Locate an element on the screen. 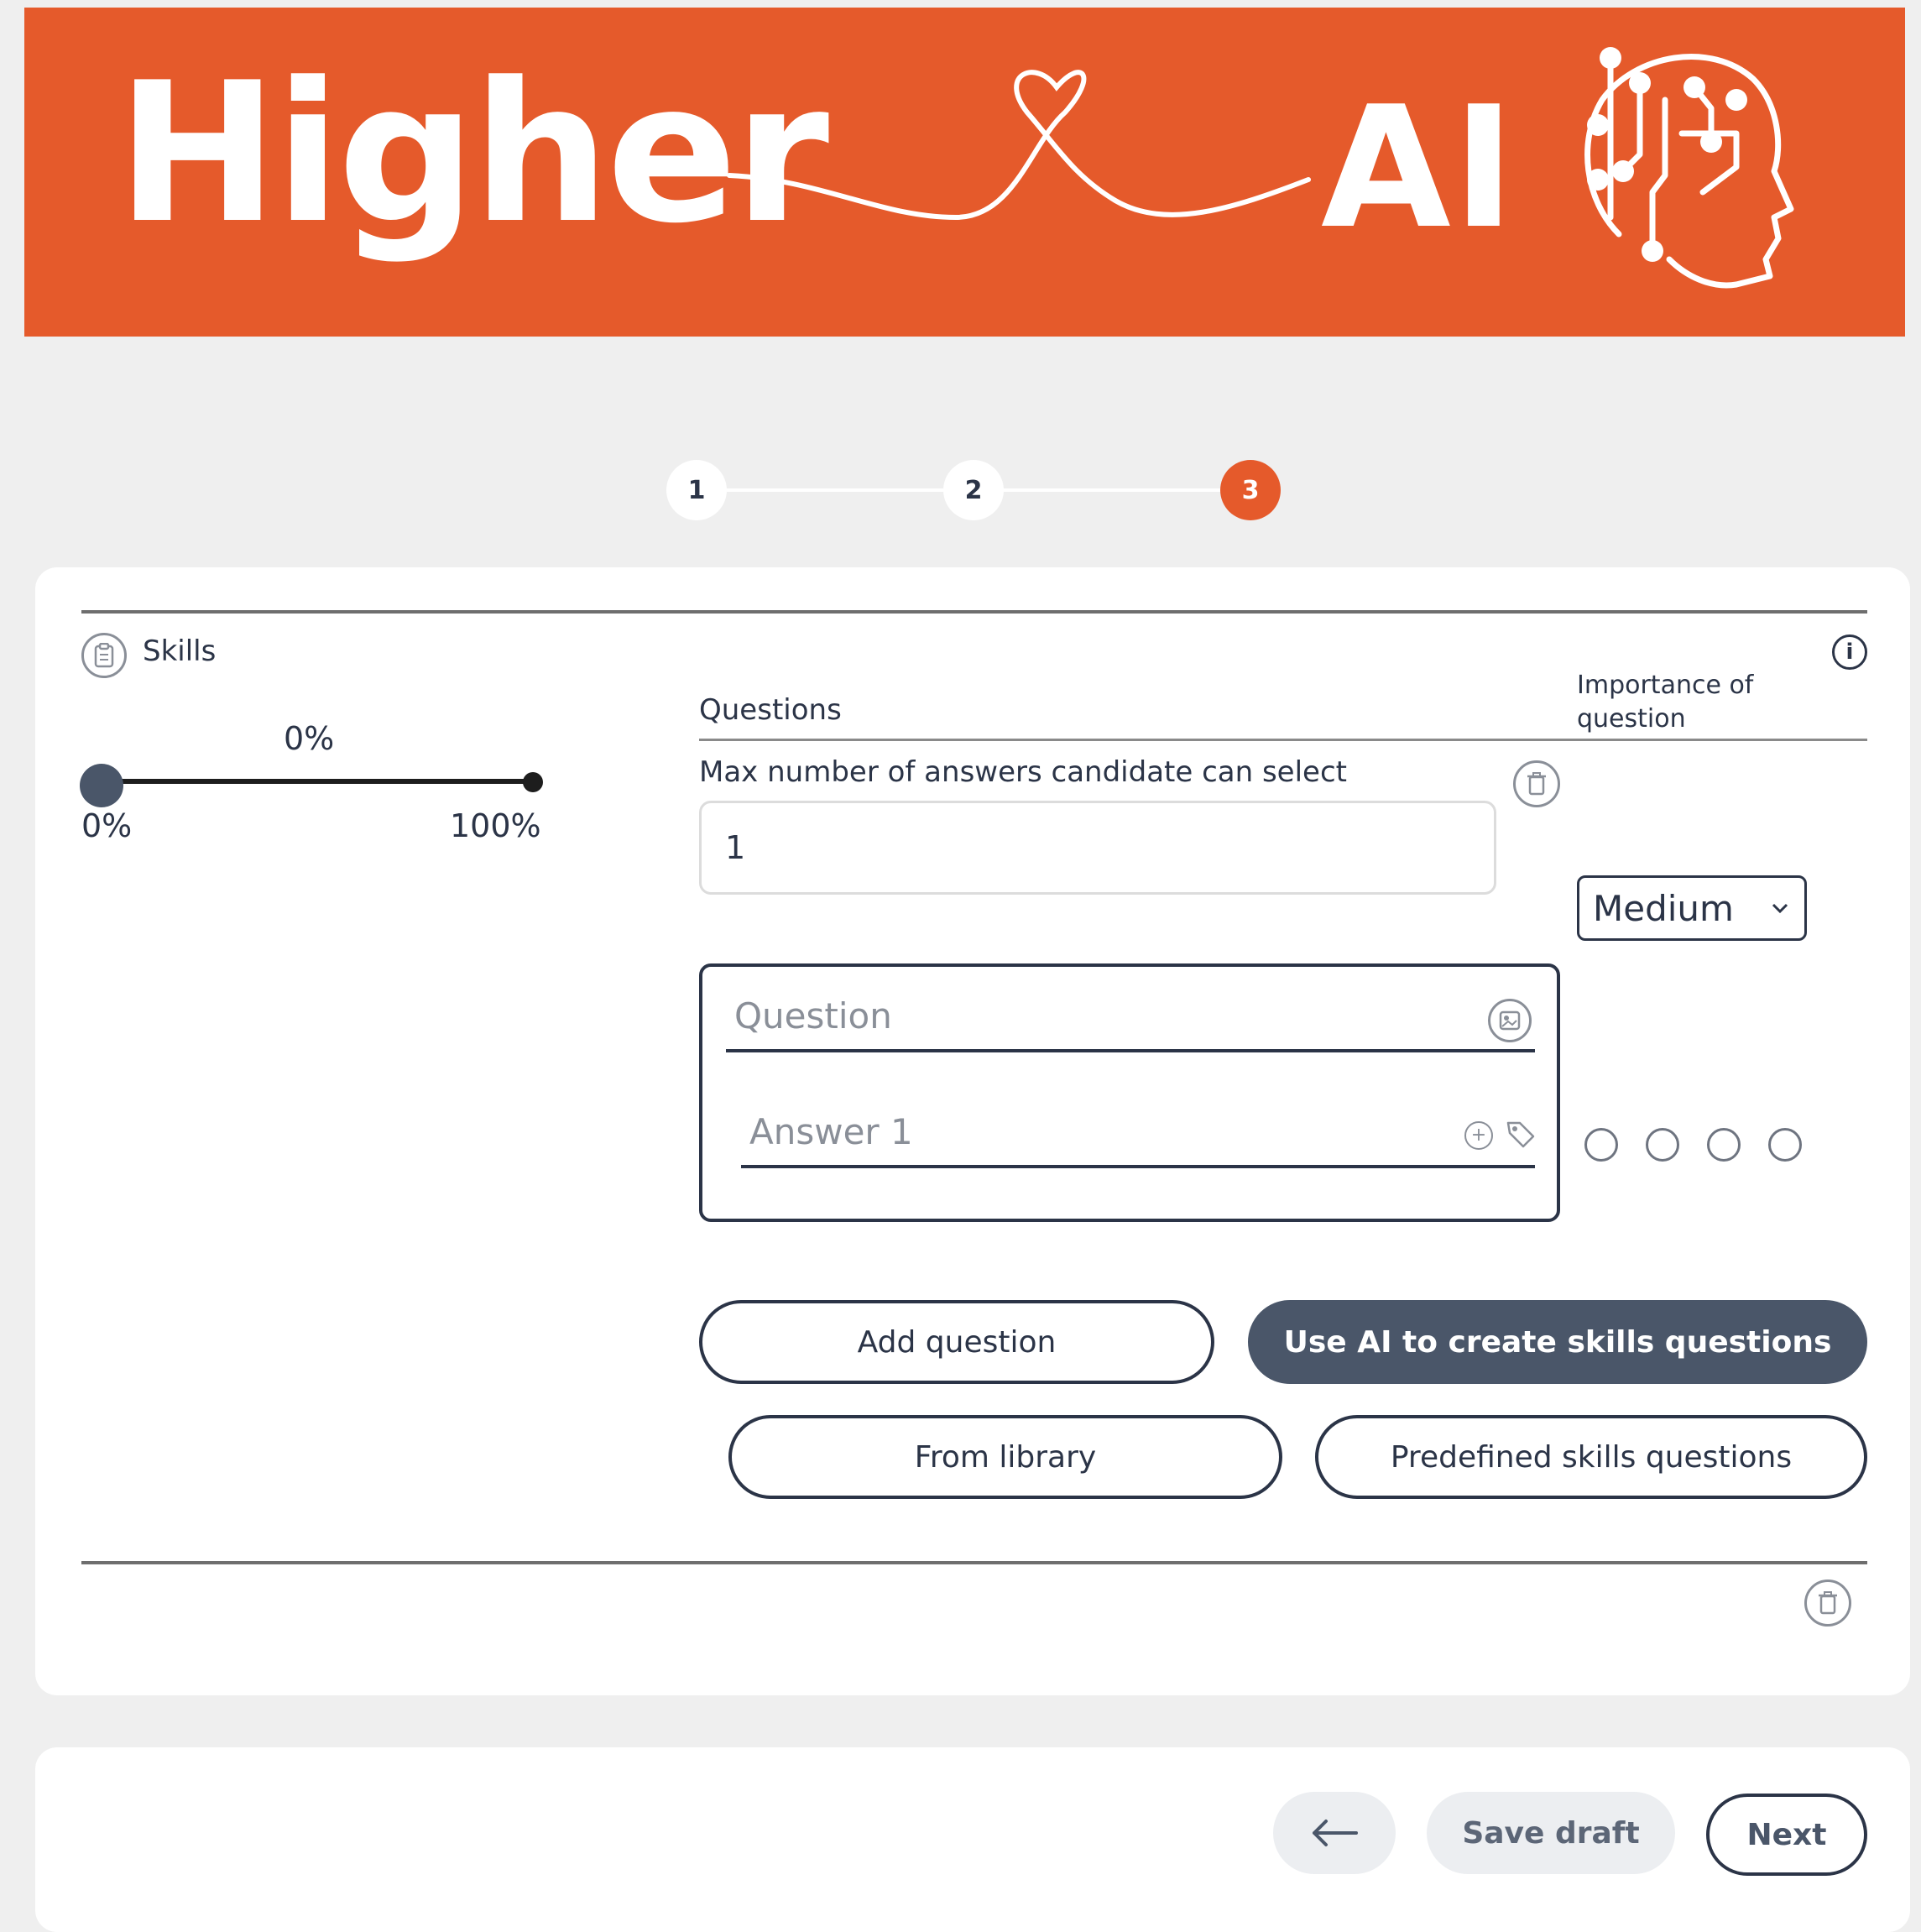 The height and width of the screenshot is (1932, 1921). skills-title: Skills is located at coordinates (180, 651).